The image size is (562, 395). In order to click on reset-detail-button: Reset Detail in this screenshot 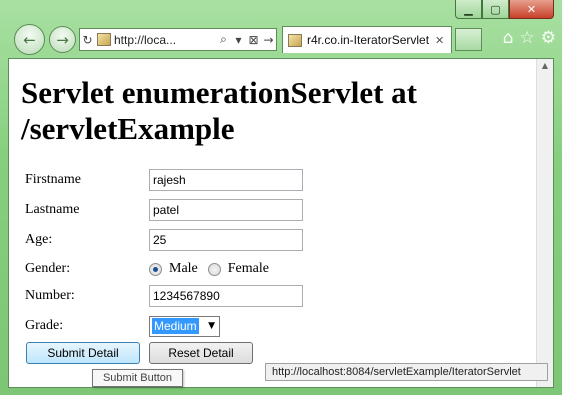, I will do `click(201, 353)`.